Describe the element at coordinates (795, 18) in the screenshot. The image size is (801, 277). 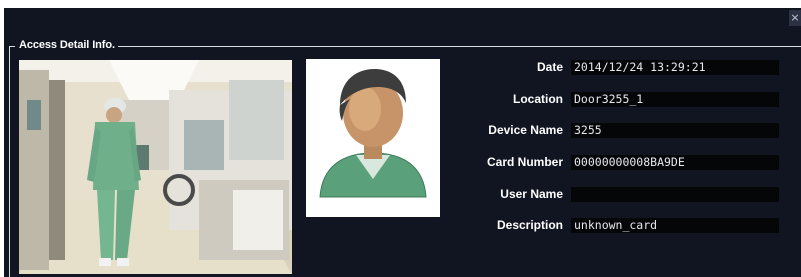
I see `close-button: ×` at that location.